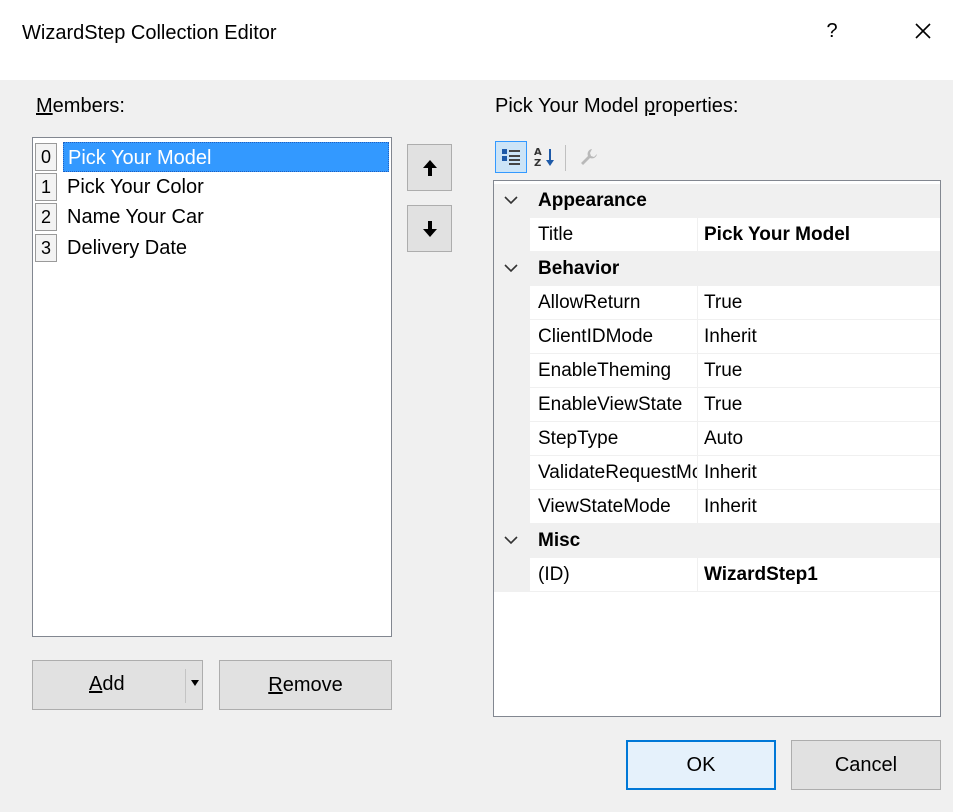 This screenshot has height=812, width=953. Describe the element at coordinates (618, 303) in the screenshot. I see `property-name: AllowReturn` at that location.